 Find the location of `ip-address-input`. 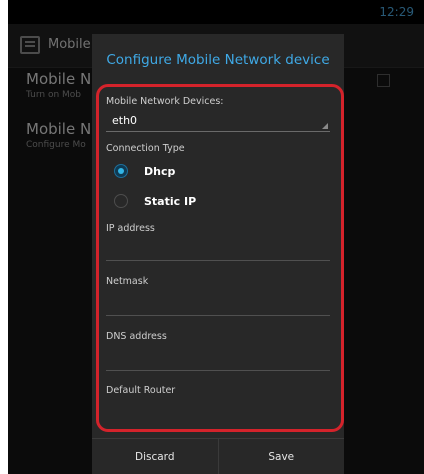

ip-address-input is located at coordinates (218, 260).